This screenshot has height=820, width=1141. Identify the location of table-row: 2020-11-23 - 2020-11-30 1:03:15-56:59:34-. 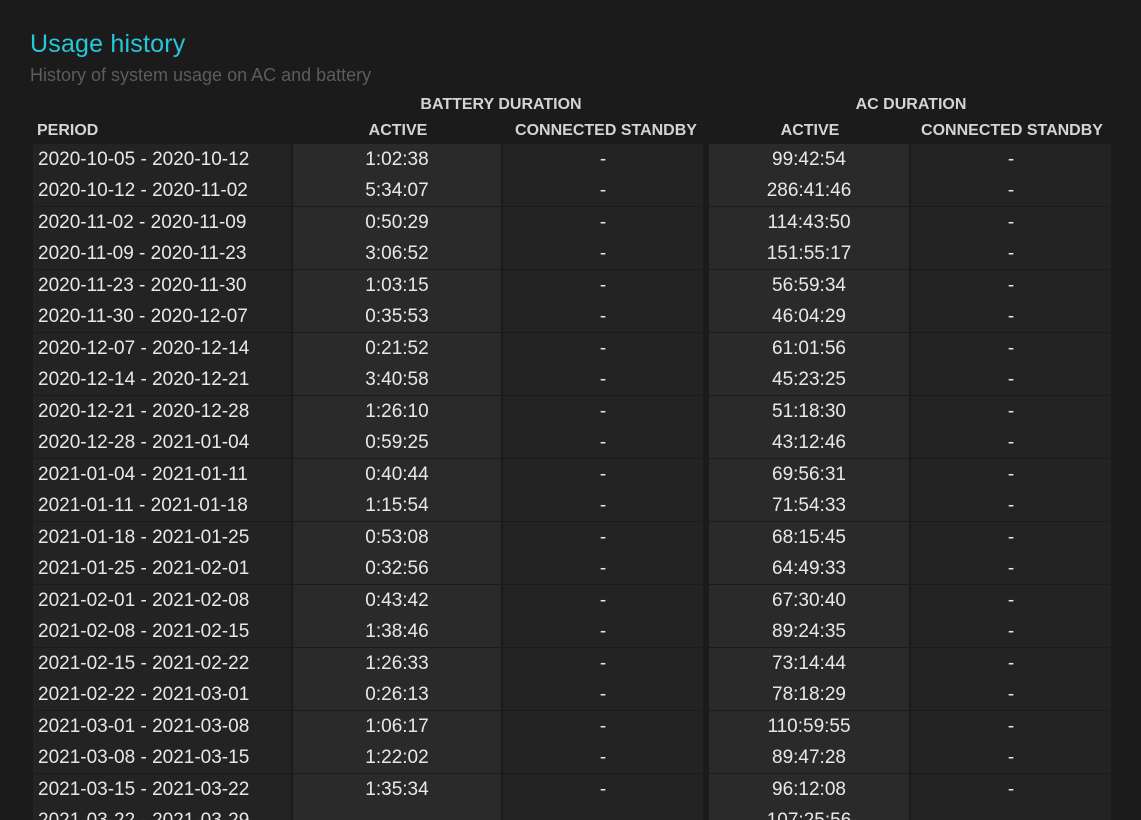
(573, 286).